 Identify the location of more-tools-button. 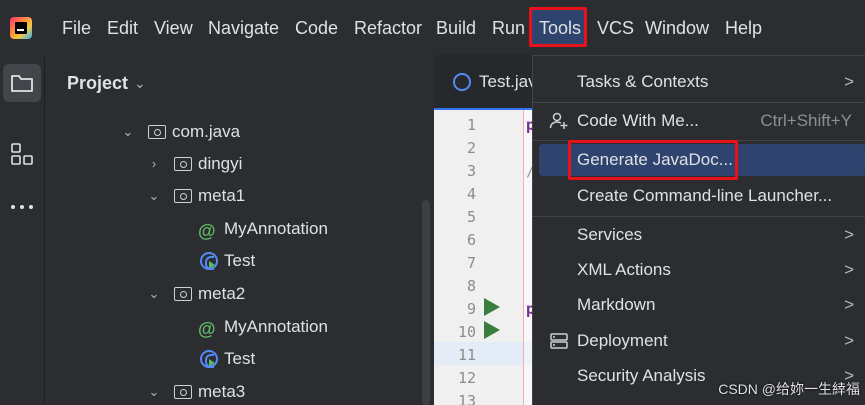
(22, 207).